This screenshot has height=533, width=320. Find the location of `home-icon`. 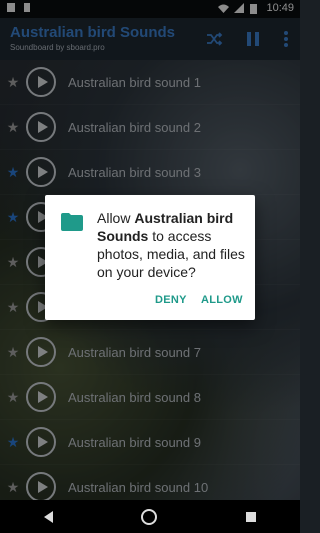

home-icon is located at coordinates (149, 516).